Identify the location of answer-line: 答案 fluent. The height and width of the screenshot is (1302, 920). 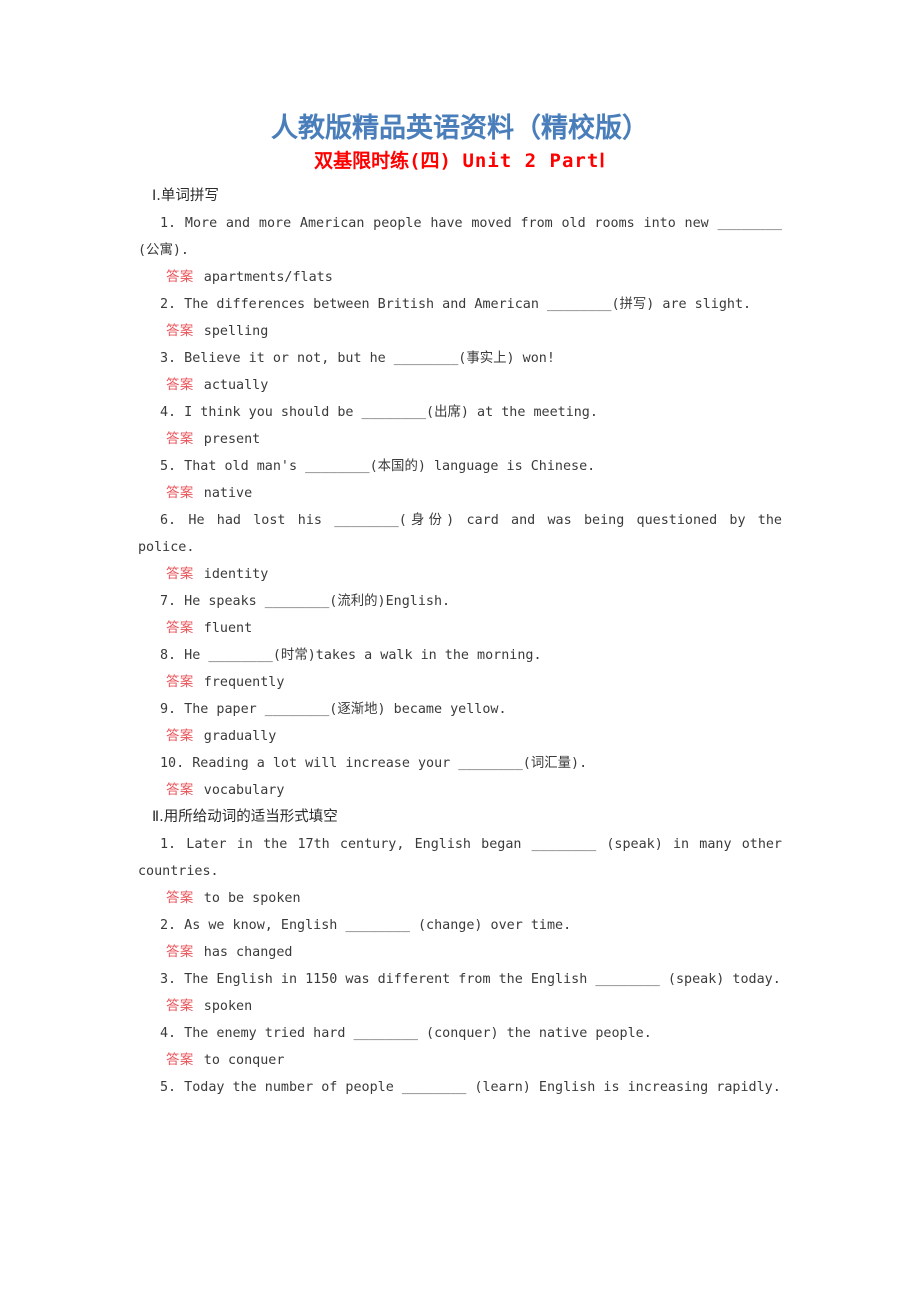
(460, 628).